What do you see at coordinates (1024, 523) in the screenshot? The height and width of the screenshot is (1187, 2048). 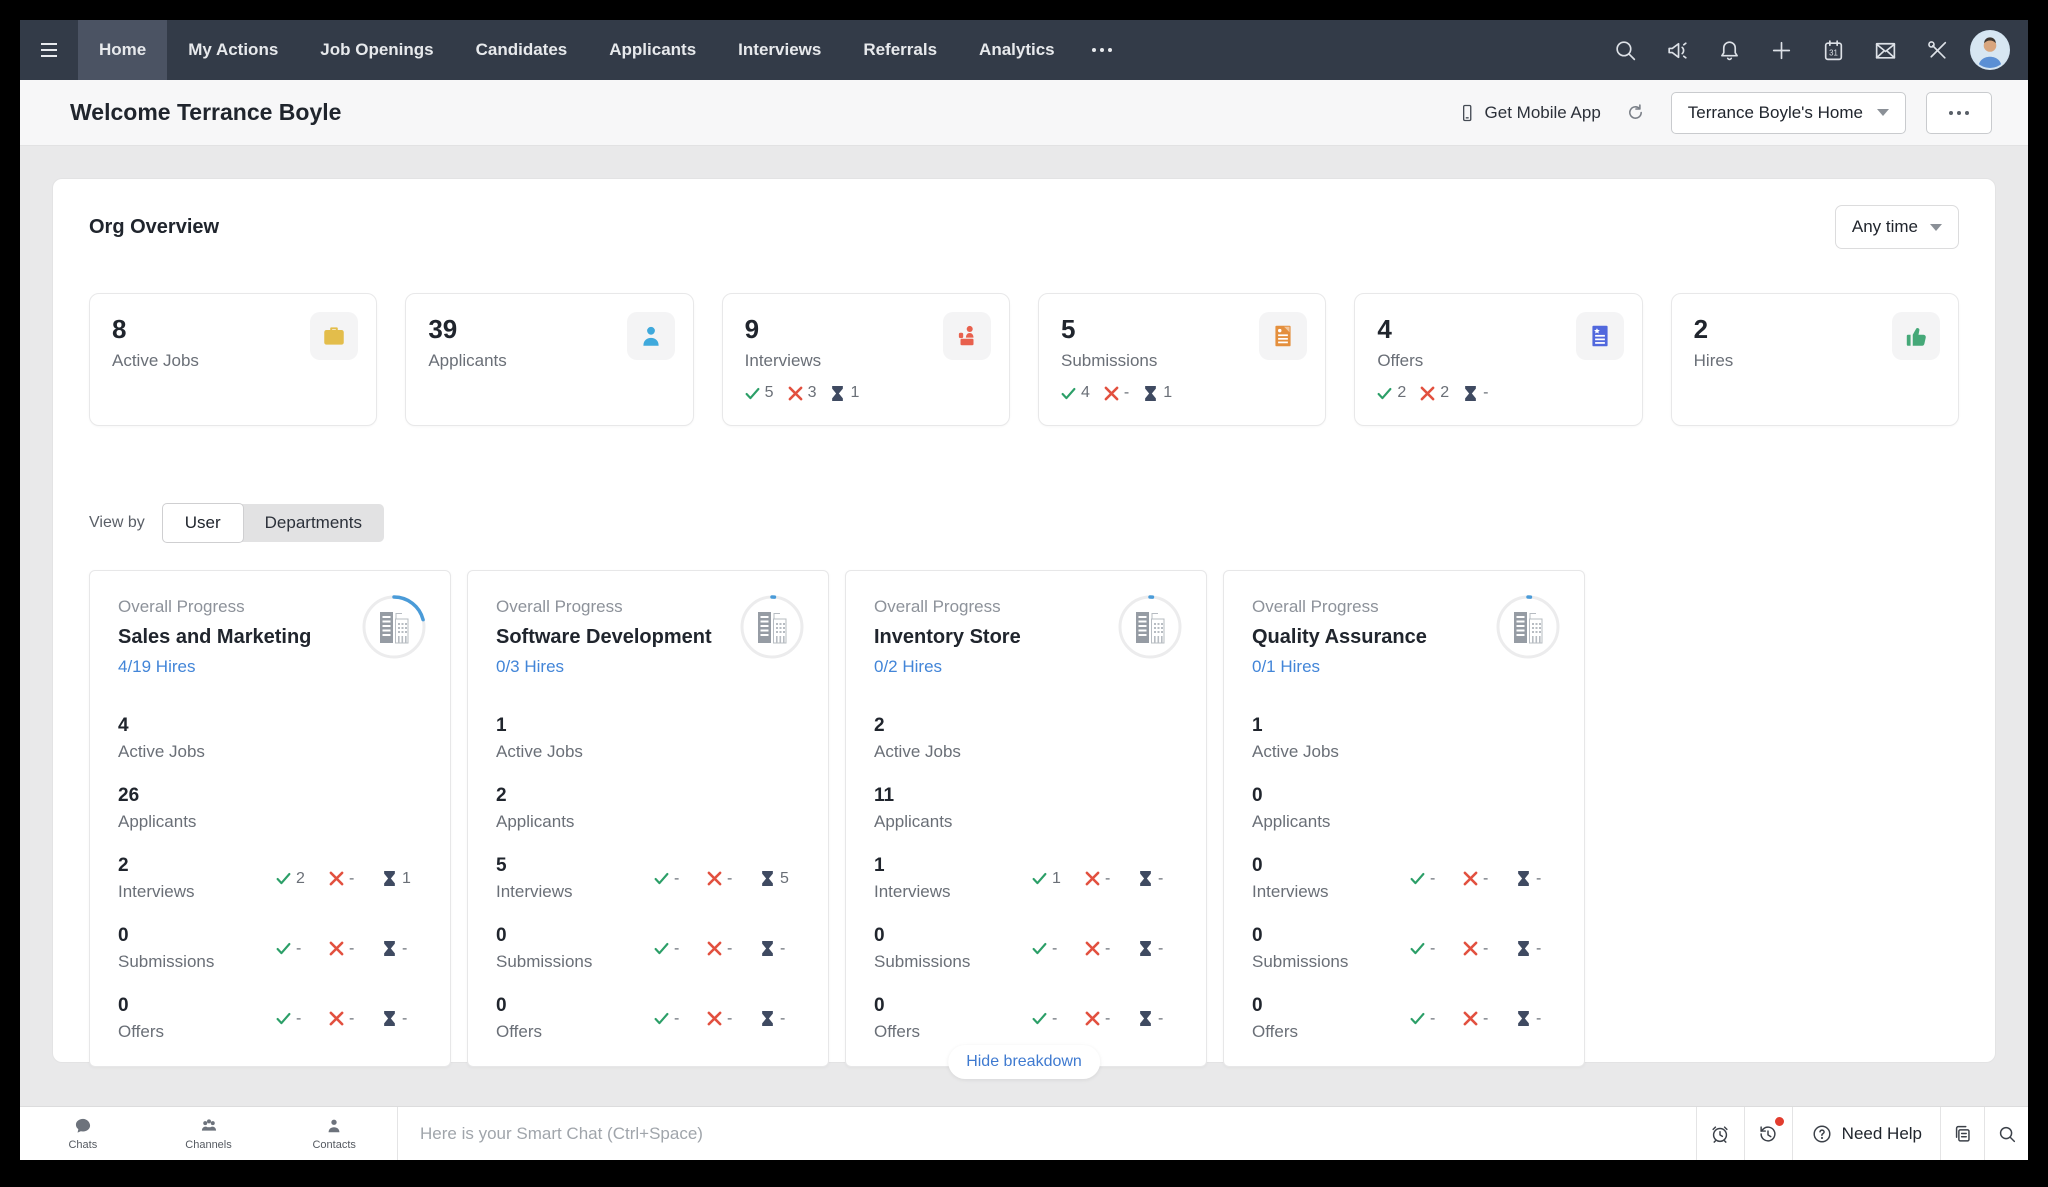 I see `view-by-control: View by User Departments` at bounding box center [1024, 523].